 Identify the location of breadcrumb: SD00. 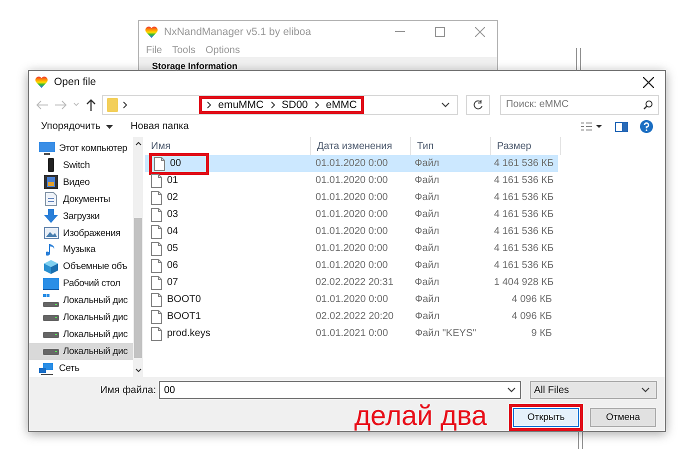
(295, 104).